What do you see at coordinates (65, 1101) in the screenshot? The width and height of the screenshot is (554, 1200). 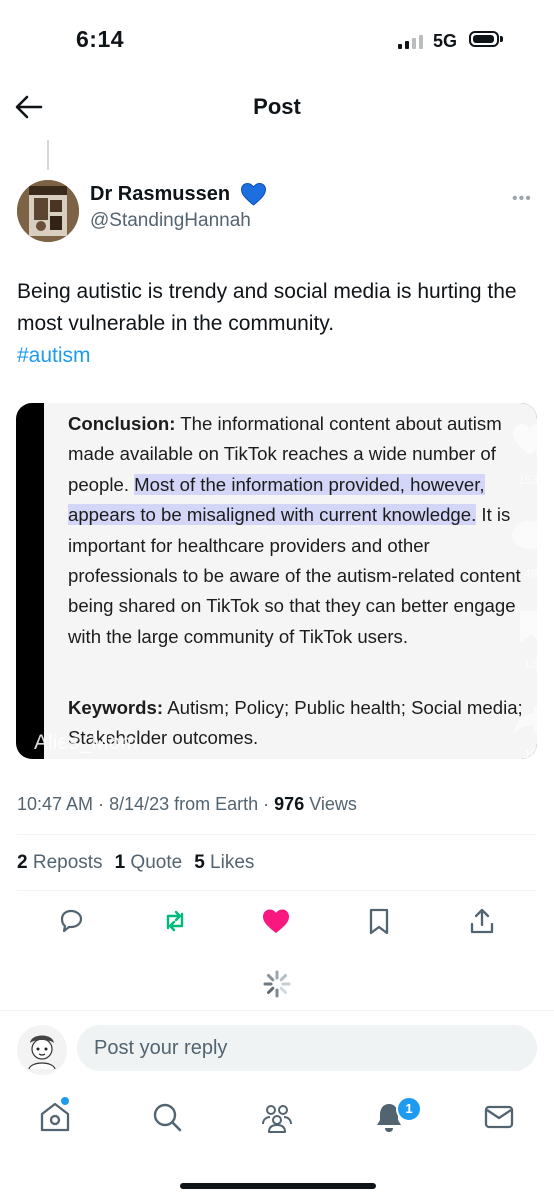 I see `home-unread-dot` at bounding box center [65, 1101].